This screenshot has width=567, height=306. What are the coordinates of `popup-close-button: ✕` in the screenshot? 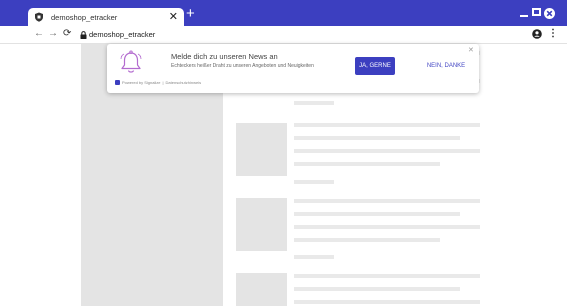 It's located at (471, 50).